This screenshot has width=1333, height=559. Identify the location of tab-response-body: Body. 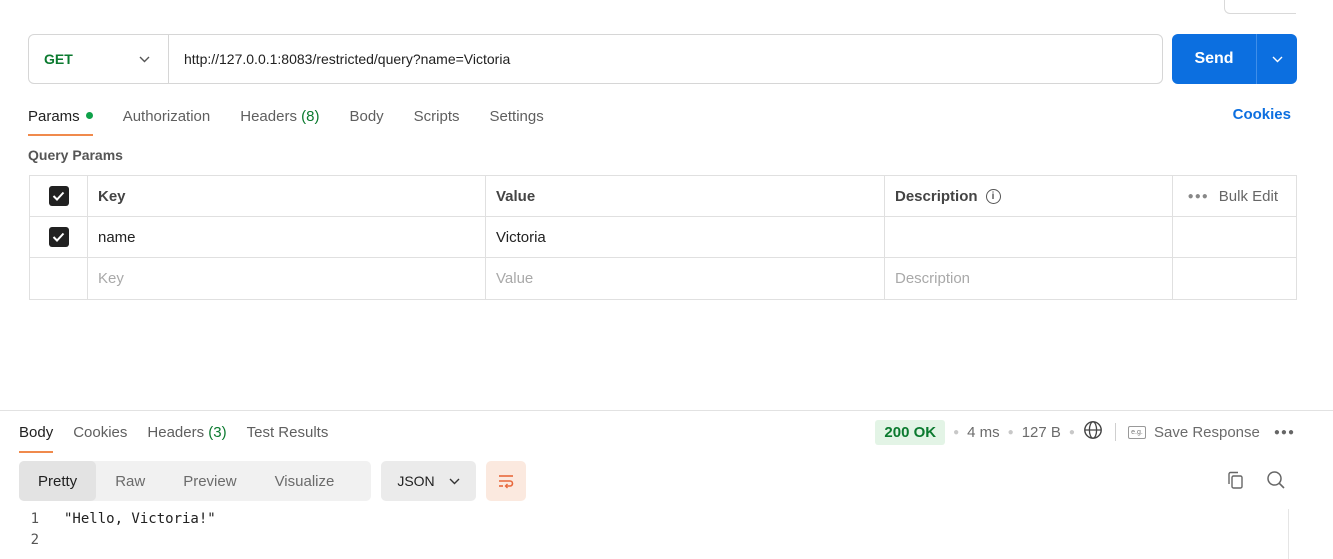
(36, 438).